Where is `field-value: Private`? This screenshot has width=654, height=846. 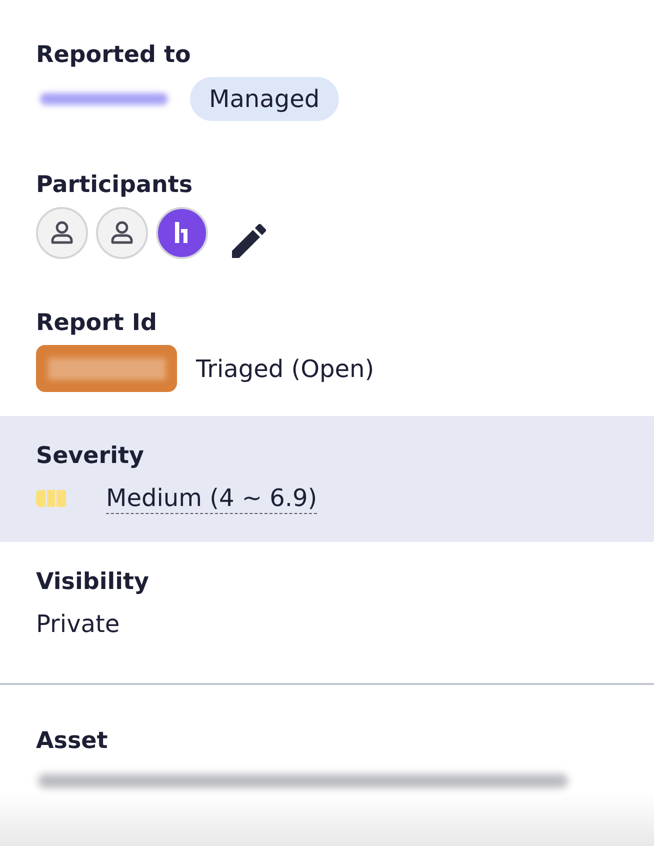 field-value: Private is located at coordinates (78, 624).